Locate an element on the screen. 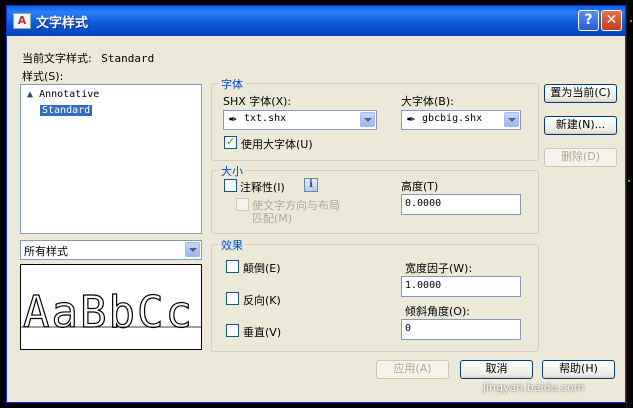  backwards-checkbox is located at coordinates (232, 298).